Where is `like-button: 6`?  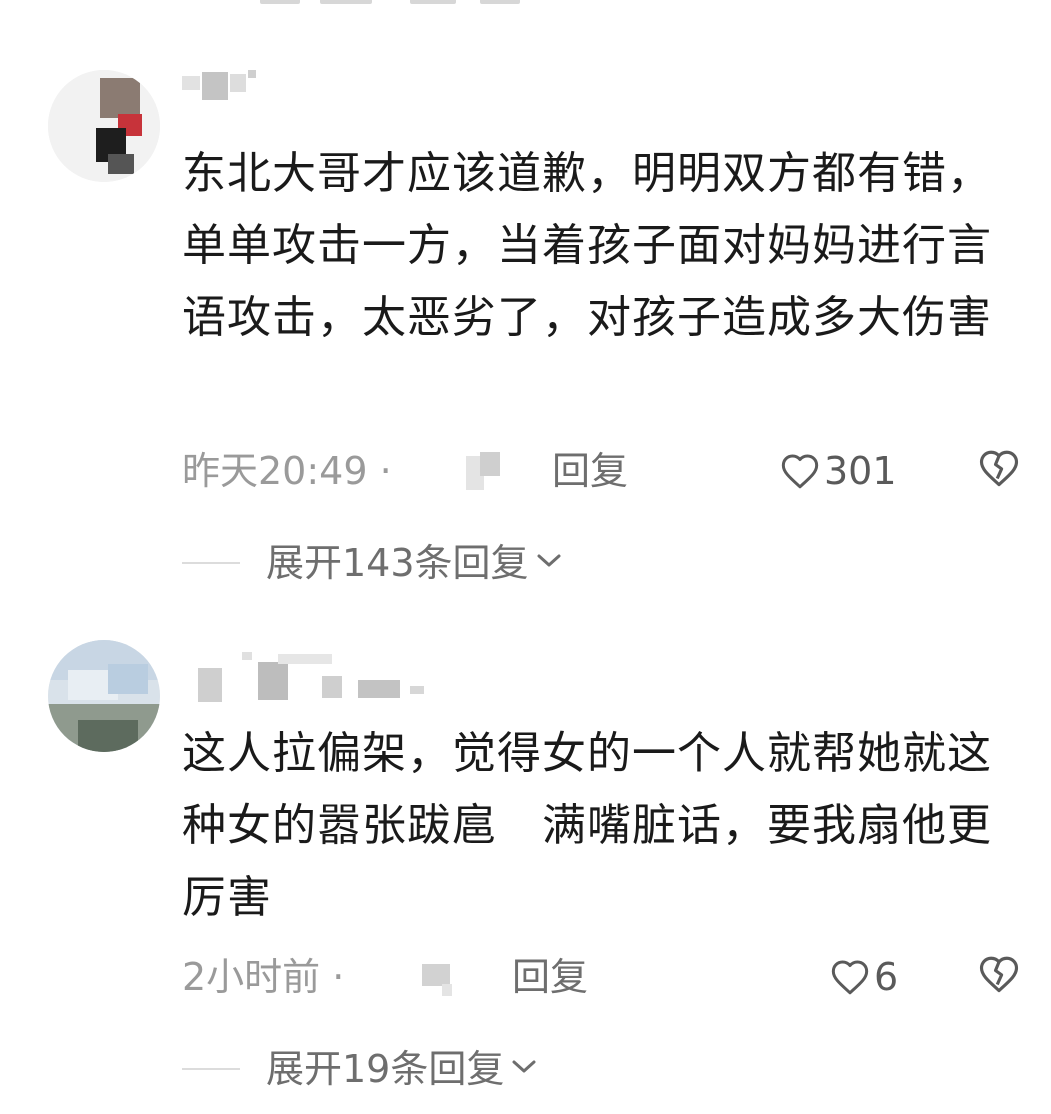
like-button: 6 is located at coordinates (864, 977).